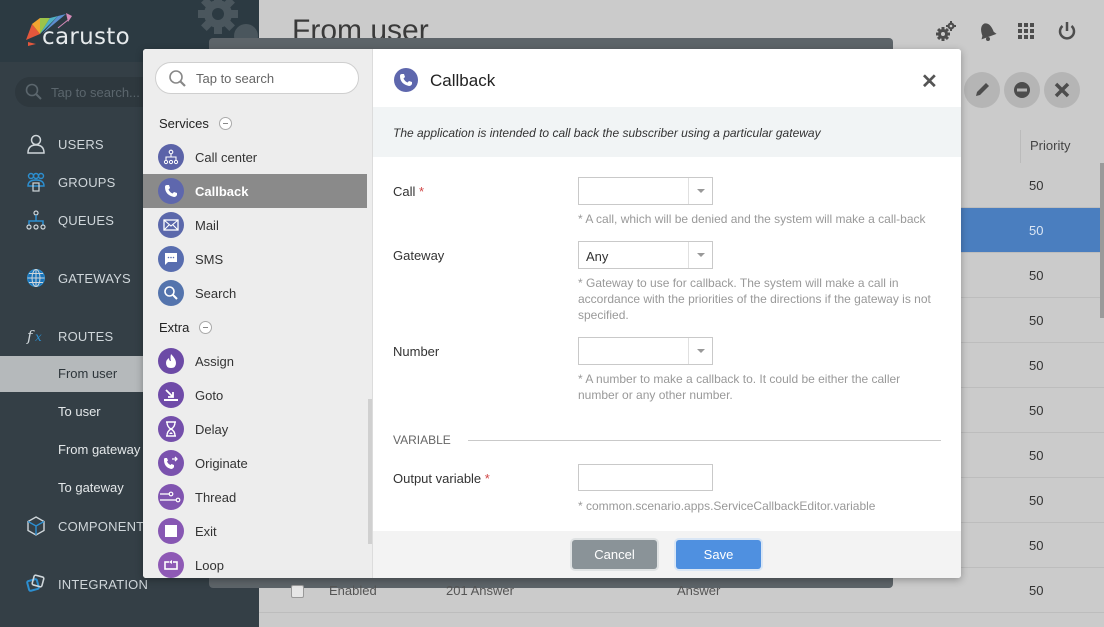  I want to click on flame-icon, so click(171, 361).